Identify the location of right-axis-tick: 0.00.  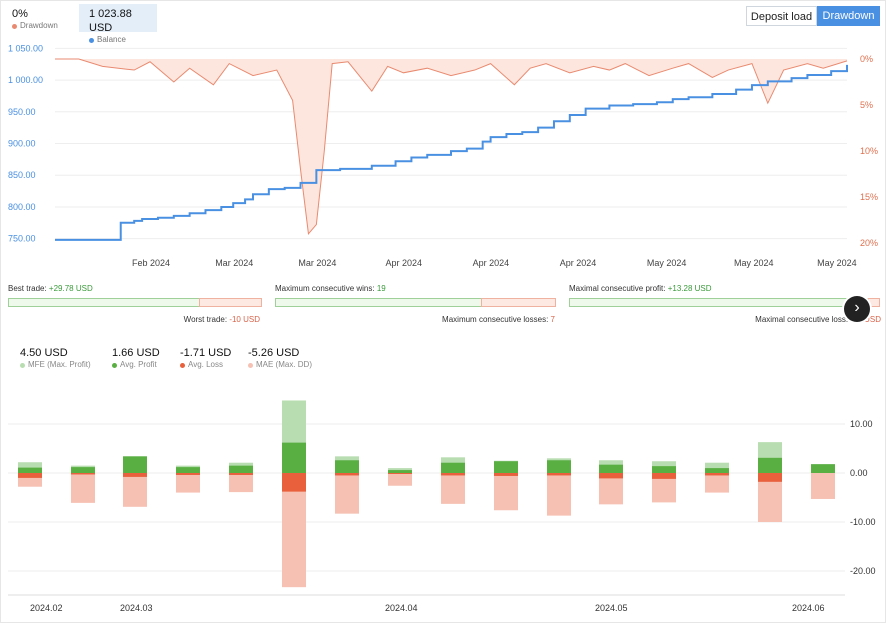
(859, 473).